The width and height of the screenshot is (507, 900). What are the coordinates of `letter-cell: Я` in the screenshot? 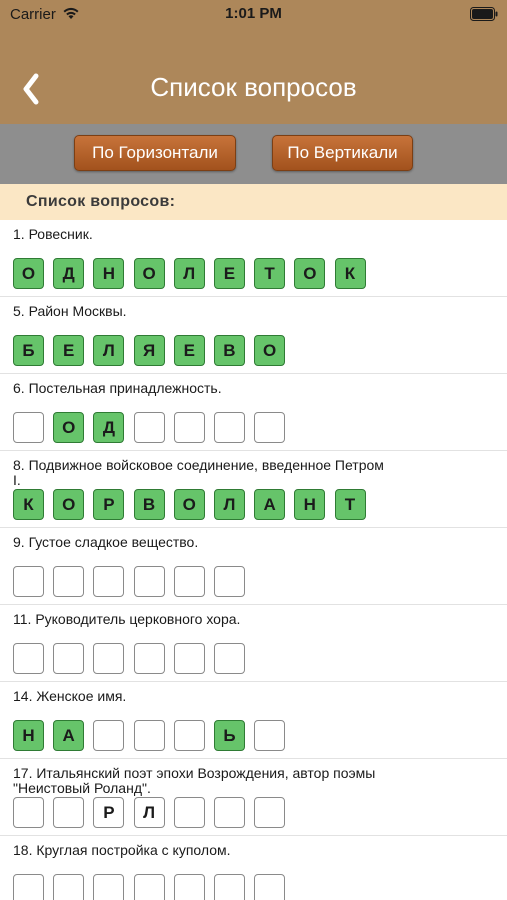 It's located at (149, 350).